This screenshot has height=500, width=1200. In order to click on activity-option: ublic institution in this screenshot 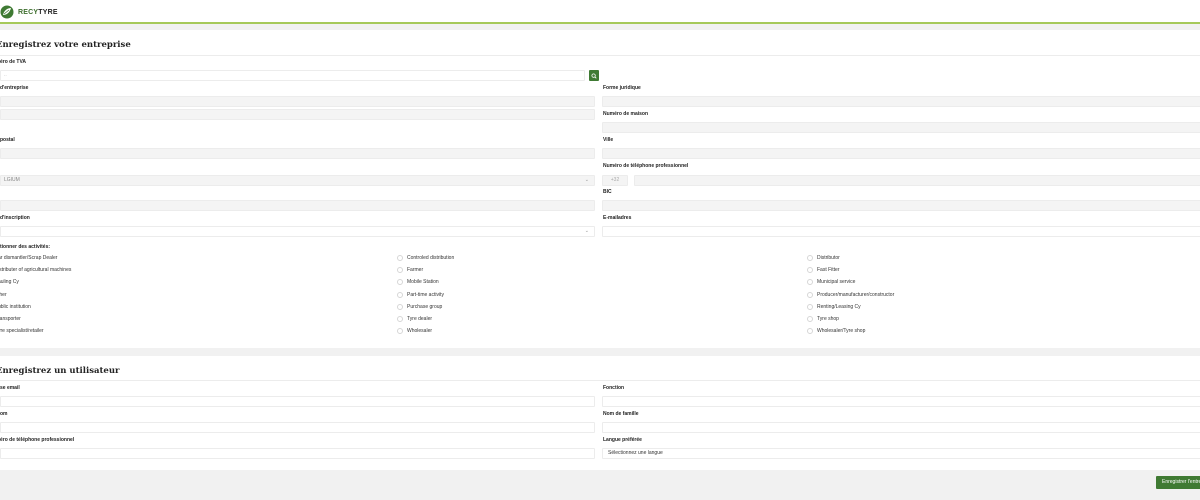, I will do `click(15, 307)`.